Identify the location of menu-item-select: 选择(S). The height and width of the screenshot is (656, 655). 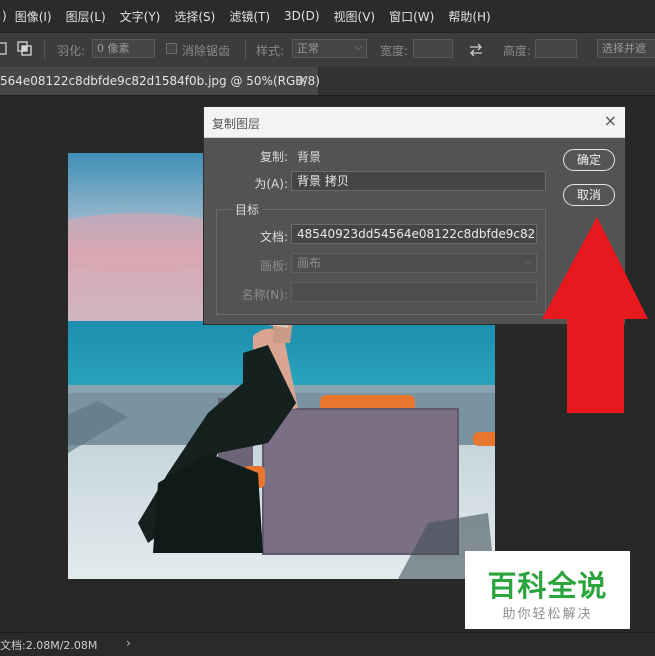
(194, 16).